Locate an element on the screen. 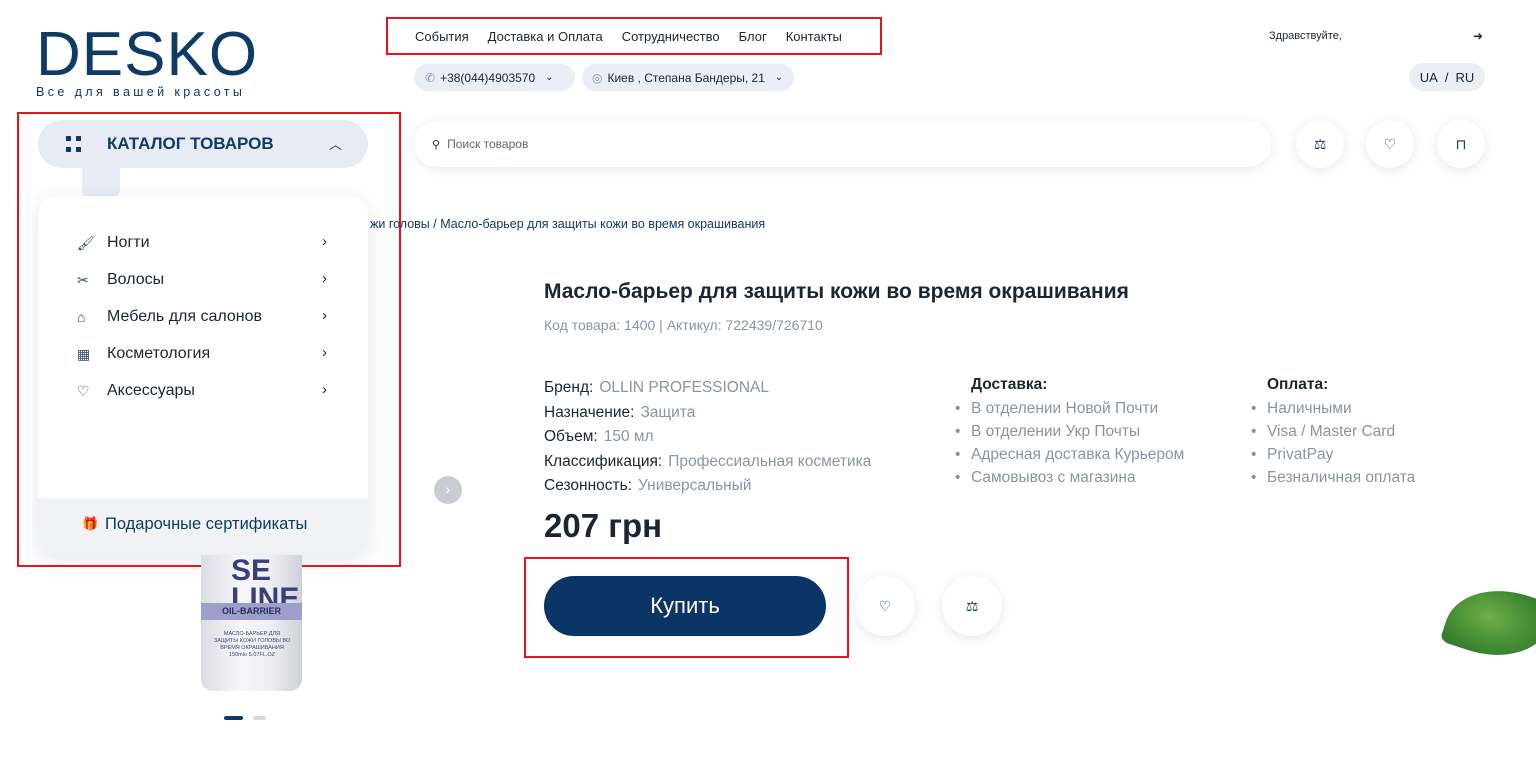  payment-option: Visa / Master Card is located at coordinates (1333, 431).